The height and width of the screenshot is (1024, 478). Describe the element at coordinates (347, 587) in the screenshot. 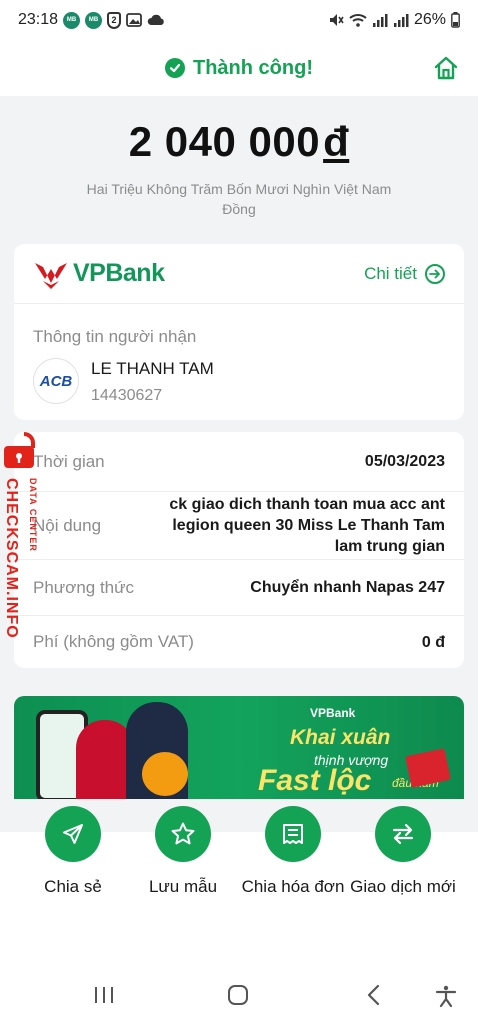

I see `detail-value: Chuyển nhanh Napas 247` at that location.